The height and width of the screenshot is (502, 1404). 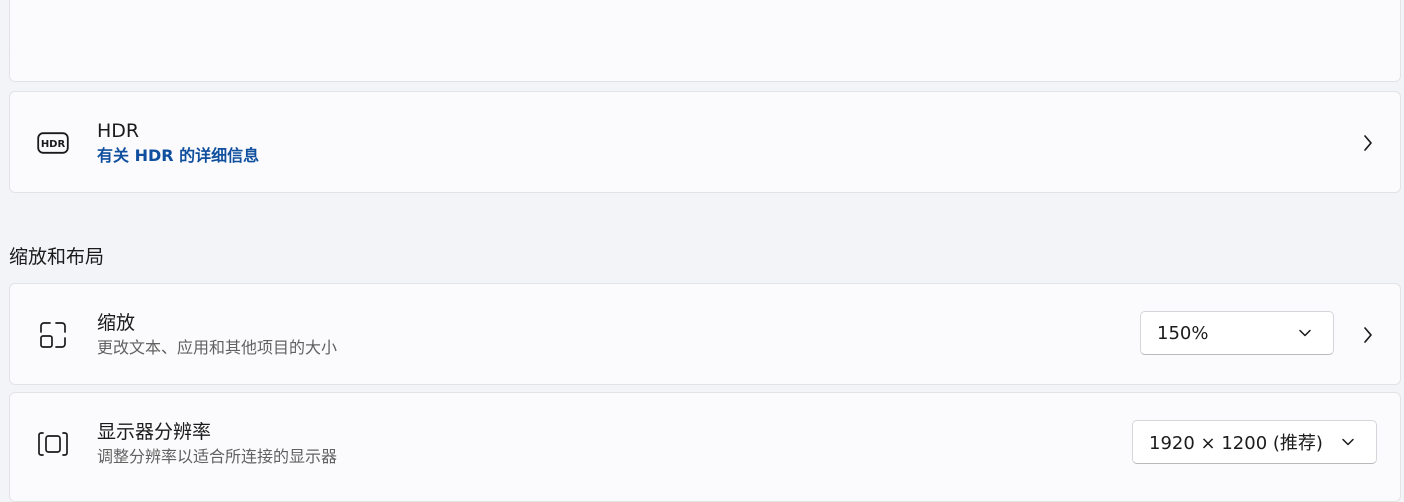 I want to click on resolution-dropdown-value: 1920 × 1200 (推荐), so click(x=1236, y=443).